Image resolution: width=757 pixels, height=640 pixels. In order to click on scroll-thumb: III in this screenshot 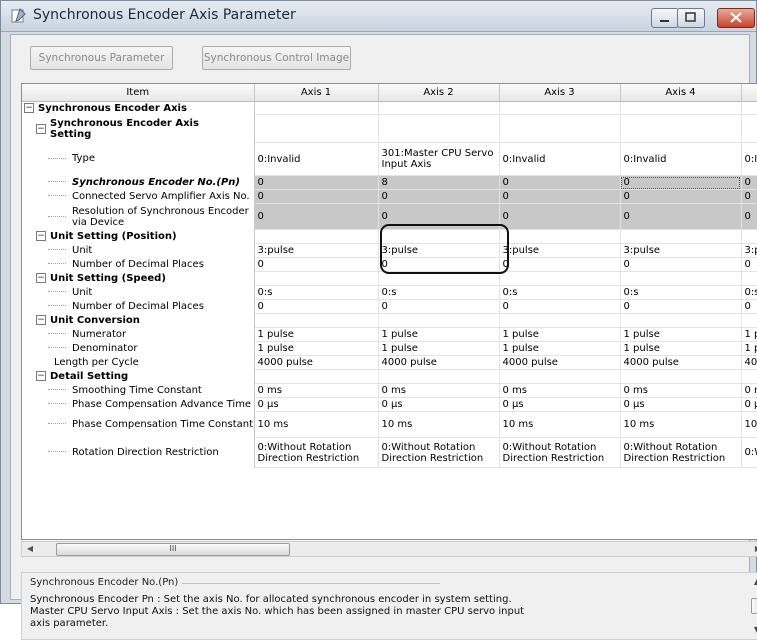, I will do `click(173, 549)`.